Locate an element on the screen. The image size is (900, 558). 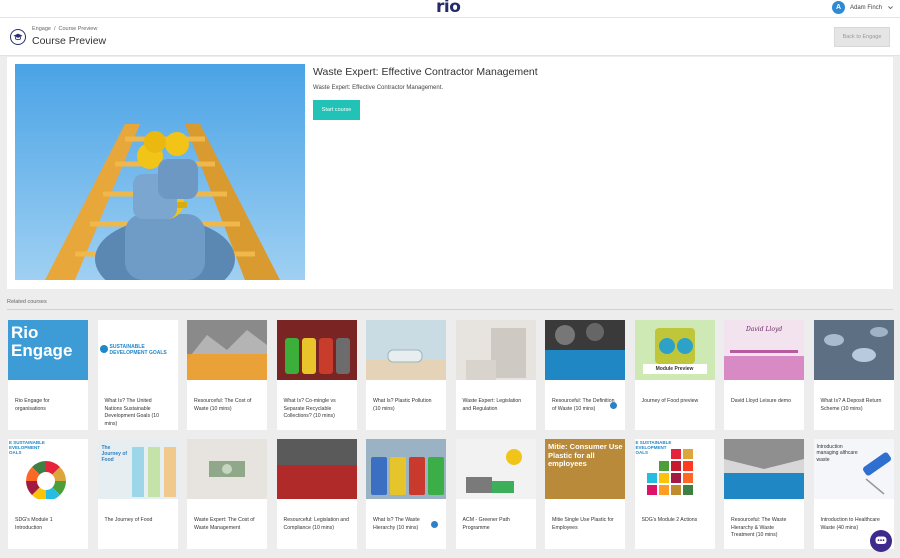
card-thumbnail: Introduction managing althcare waste is located at coordinates (853, 469).